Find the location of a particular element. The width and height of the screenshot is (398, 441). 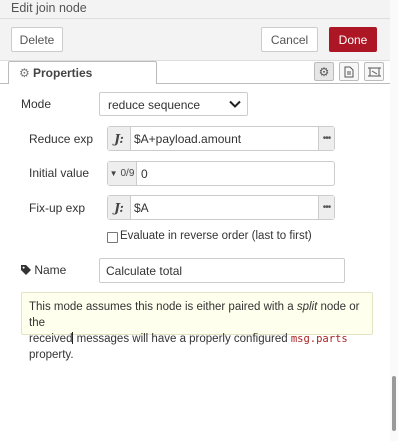

reduce-exp-type-button: J: is located at coordinates (119, 138).